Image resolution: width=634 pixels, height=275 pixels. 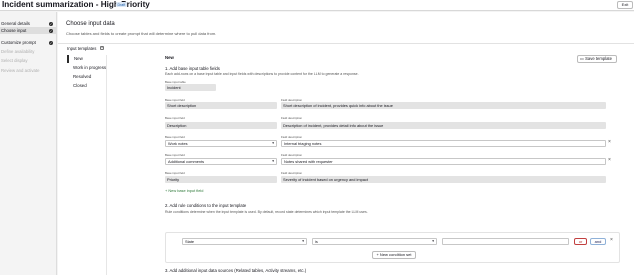 What do you see at coordinates (18, 42) in the screenshot?
I see `nav-step-label: Customize prompt` at bounding box center [18, 42].